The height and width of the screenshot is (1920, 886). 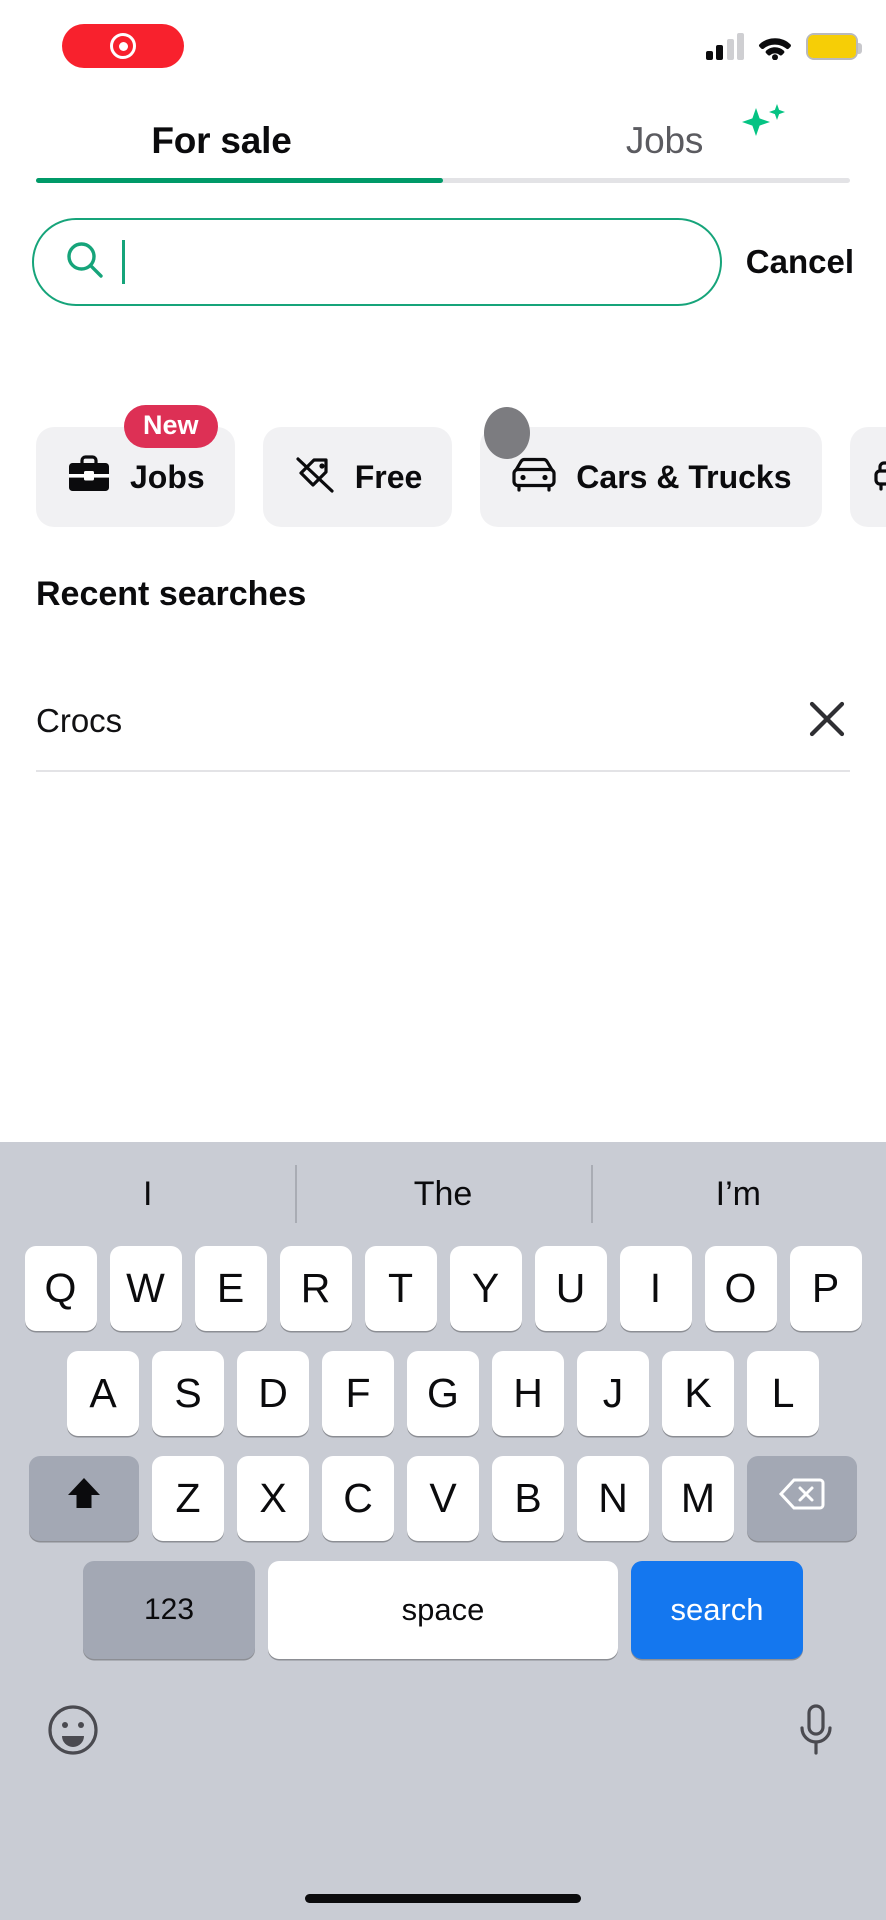 I want to click on record-dot, so click(x=123, y=46).